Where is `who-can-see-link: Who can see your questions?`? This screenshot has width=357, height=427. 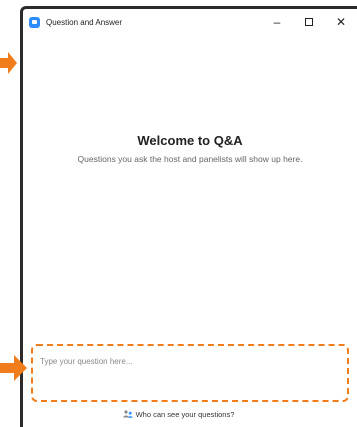 who-can-see-link: Who can see your questions? is located at coordinates (178, 414).